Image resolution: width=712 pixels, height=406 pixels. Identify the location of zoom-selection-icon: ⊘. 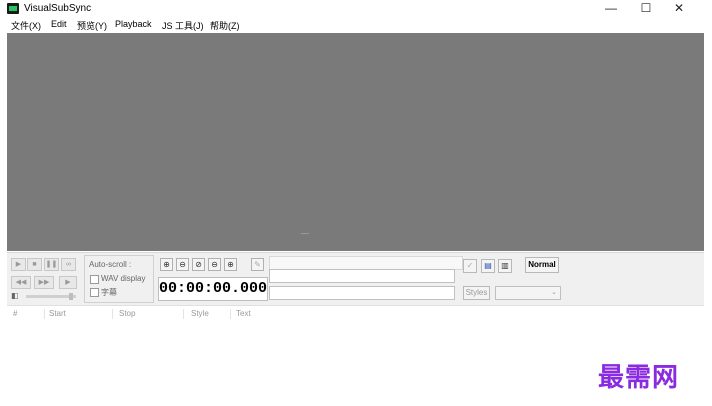
(198, 264).